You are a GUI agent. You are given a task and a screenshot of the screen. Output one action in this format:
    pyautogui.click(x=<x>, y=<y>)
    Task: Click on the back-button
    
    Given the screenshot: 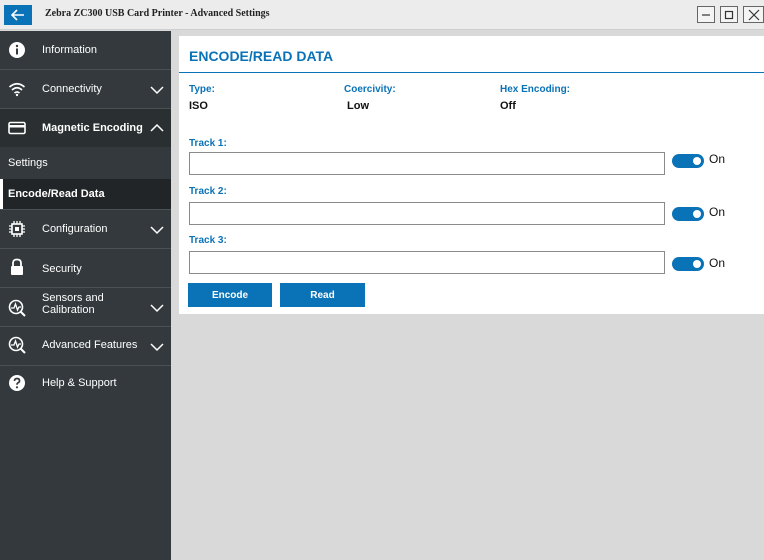 What is the action you would take?
    pyautogui.click(x=18, y=15)
    